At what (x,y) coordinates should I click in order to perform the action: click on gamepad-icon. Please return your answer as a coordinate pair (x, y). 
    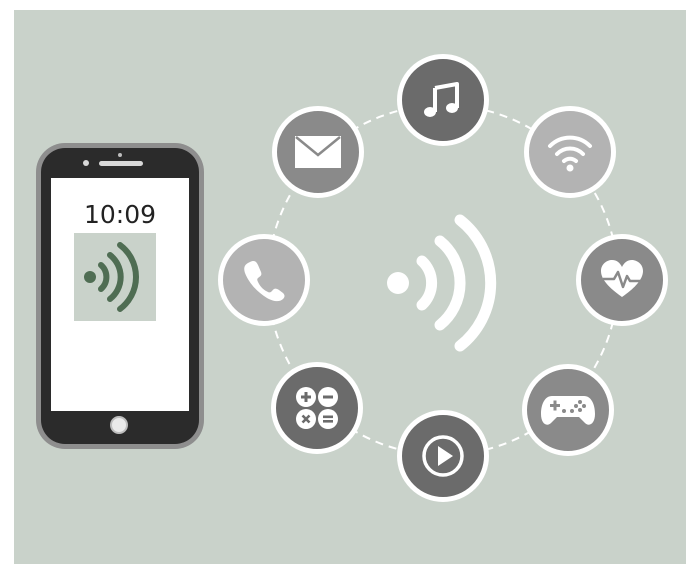
    Looking at the image, I should click on (568, 410).